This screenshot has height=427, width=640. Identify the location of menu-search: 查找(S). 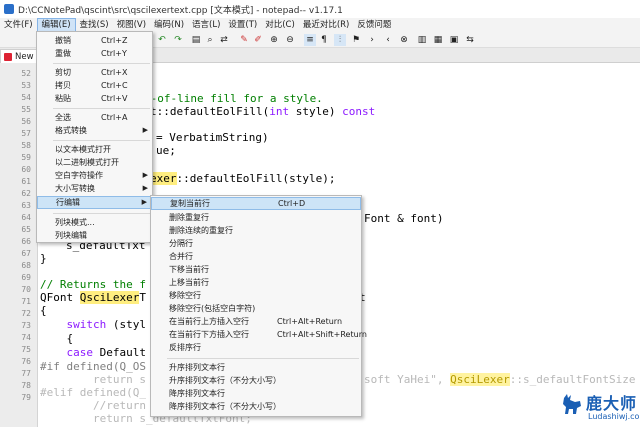
(94, 25).